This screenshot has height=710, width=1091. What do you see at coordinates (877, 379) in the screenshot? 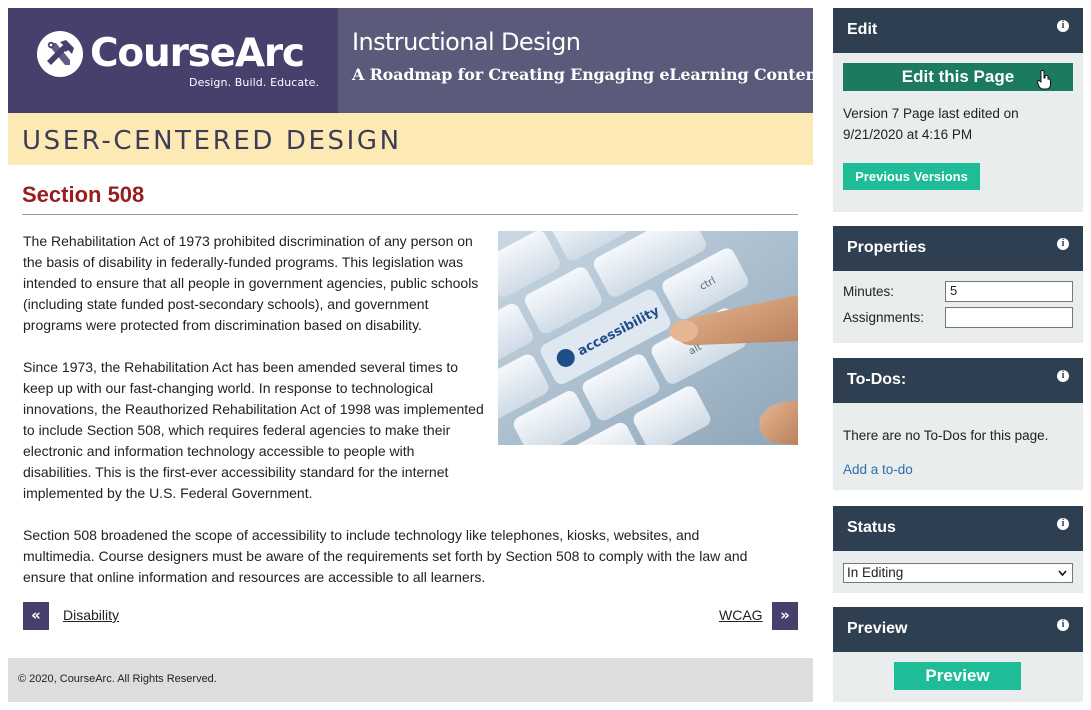
I see `todos-panel-title: To-Dos:` at bounding box center [877, 379].